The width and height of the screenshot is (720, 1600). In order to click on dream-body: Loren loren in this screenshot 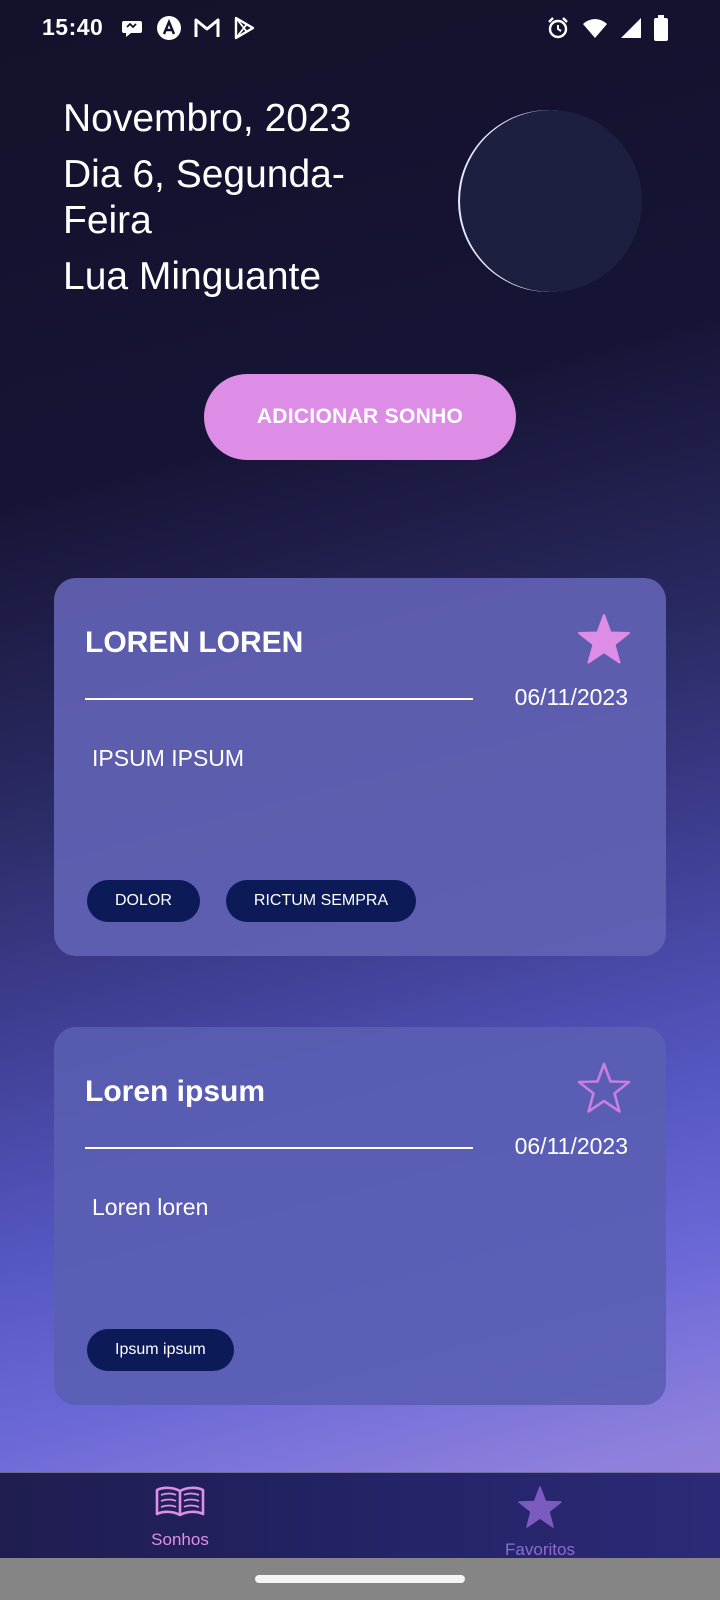, I will do `click(150, 1207)`.